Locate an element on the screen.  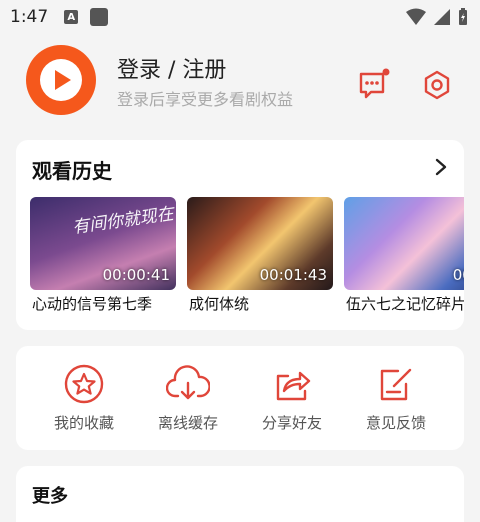
share-friends-label: 分享好友 is located at coordinates (291, 423).